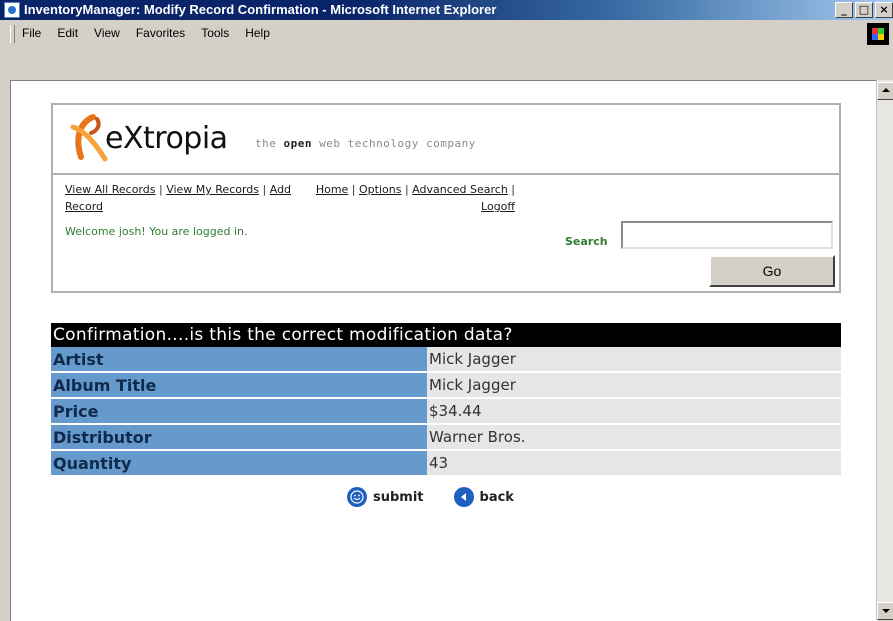 This screenshot has width=893, height=621. What do you see at coordinates (239, 385) in the screenshot?
I see `field-label: Album Title` at bounding box center [239, 385].